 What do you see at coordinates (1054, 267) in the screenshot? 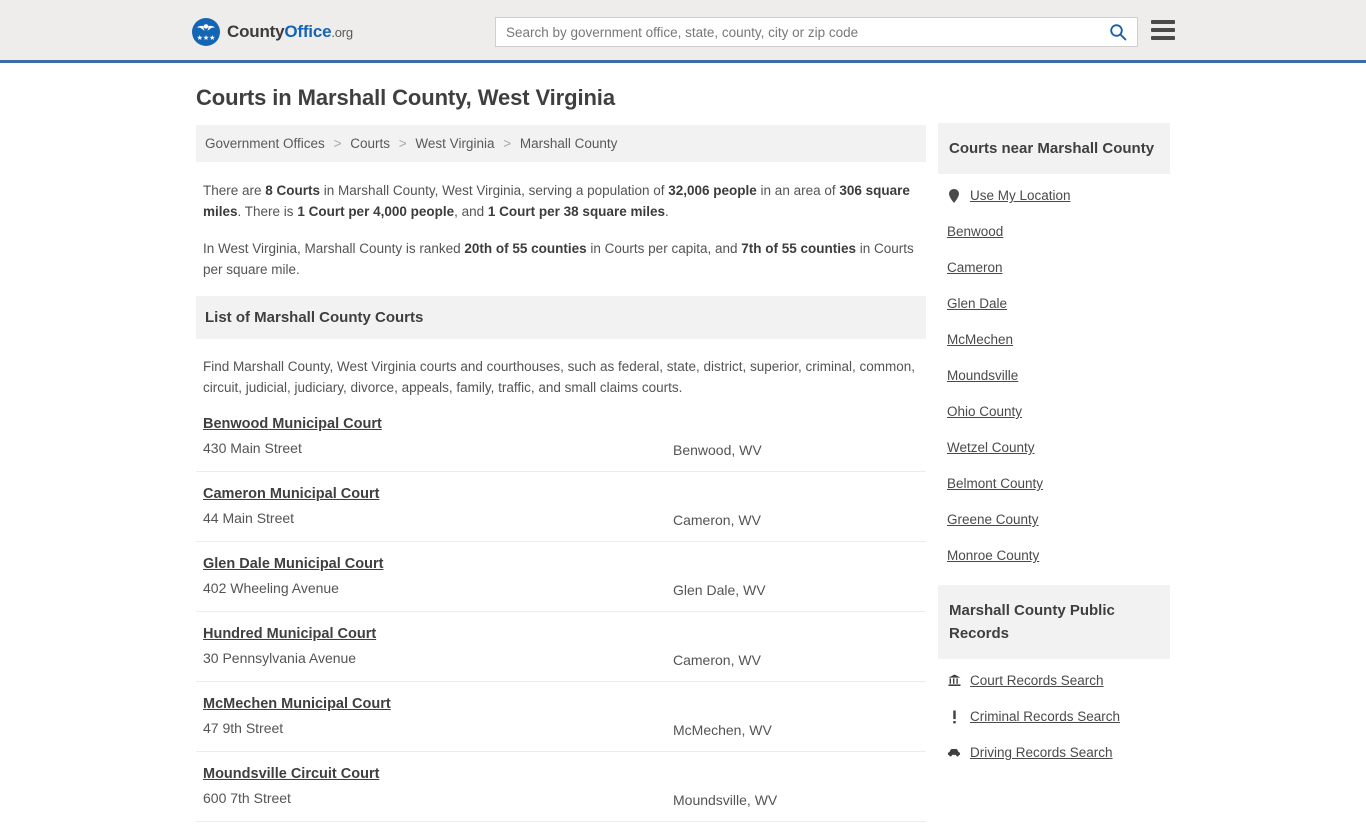
I see `nearby-link-cameron: Cameron` at bounding box center [1054, 267].